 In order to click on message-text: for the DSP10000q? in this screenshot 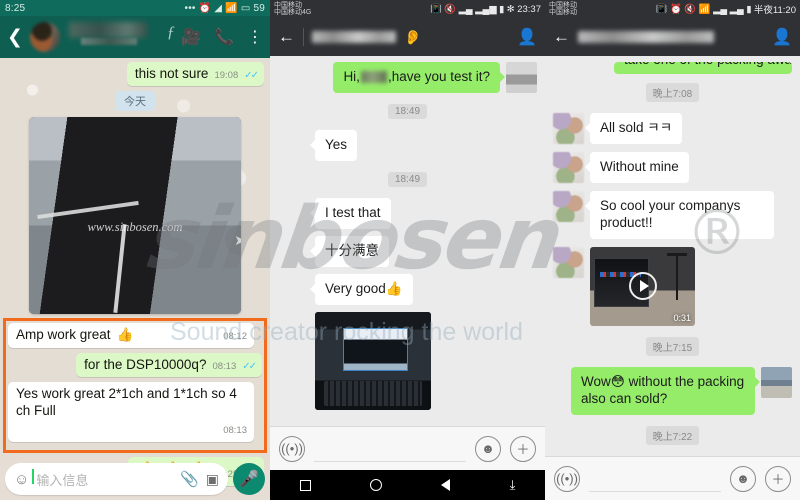, I will do `click(145, 364)`.